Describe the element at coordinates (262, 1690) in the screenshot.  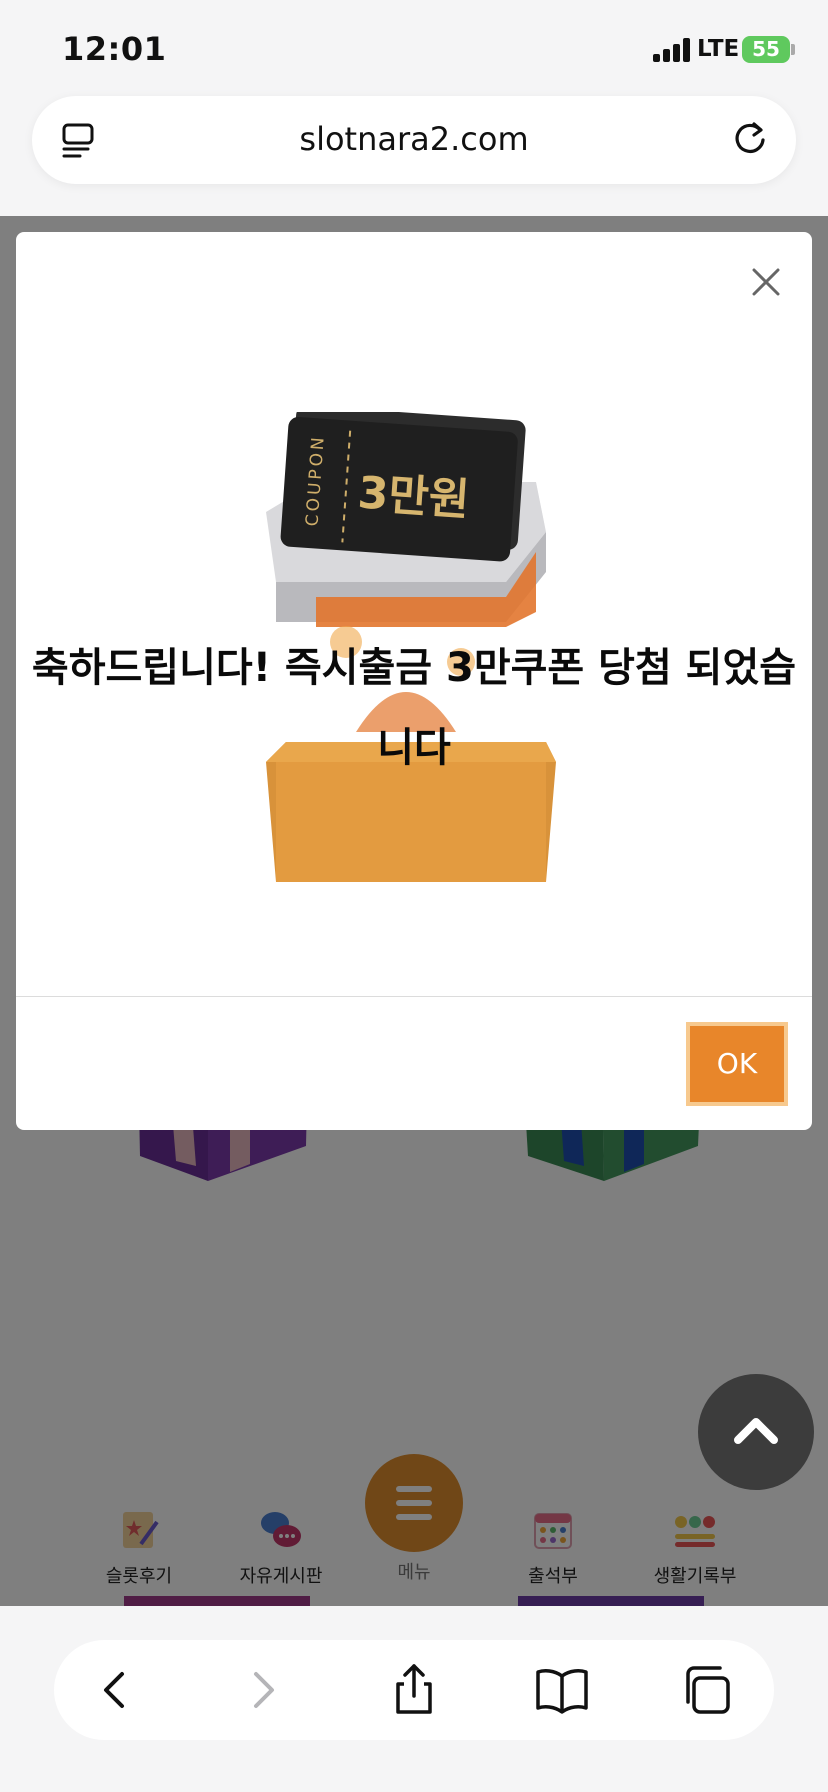
I see `forward-chevron-icon` at that location.